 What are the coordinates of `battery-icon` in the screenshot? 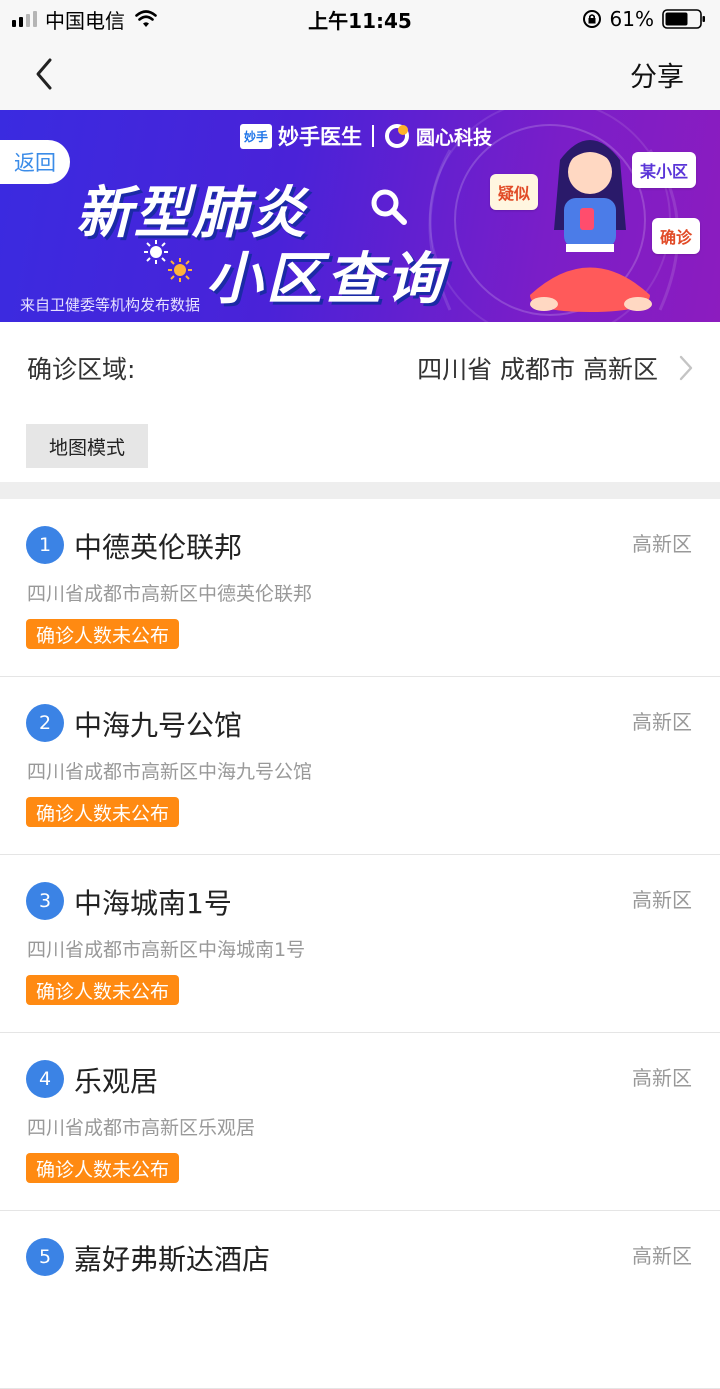 It's located at (683, 19).